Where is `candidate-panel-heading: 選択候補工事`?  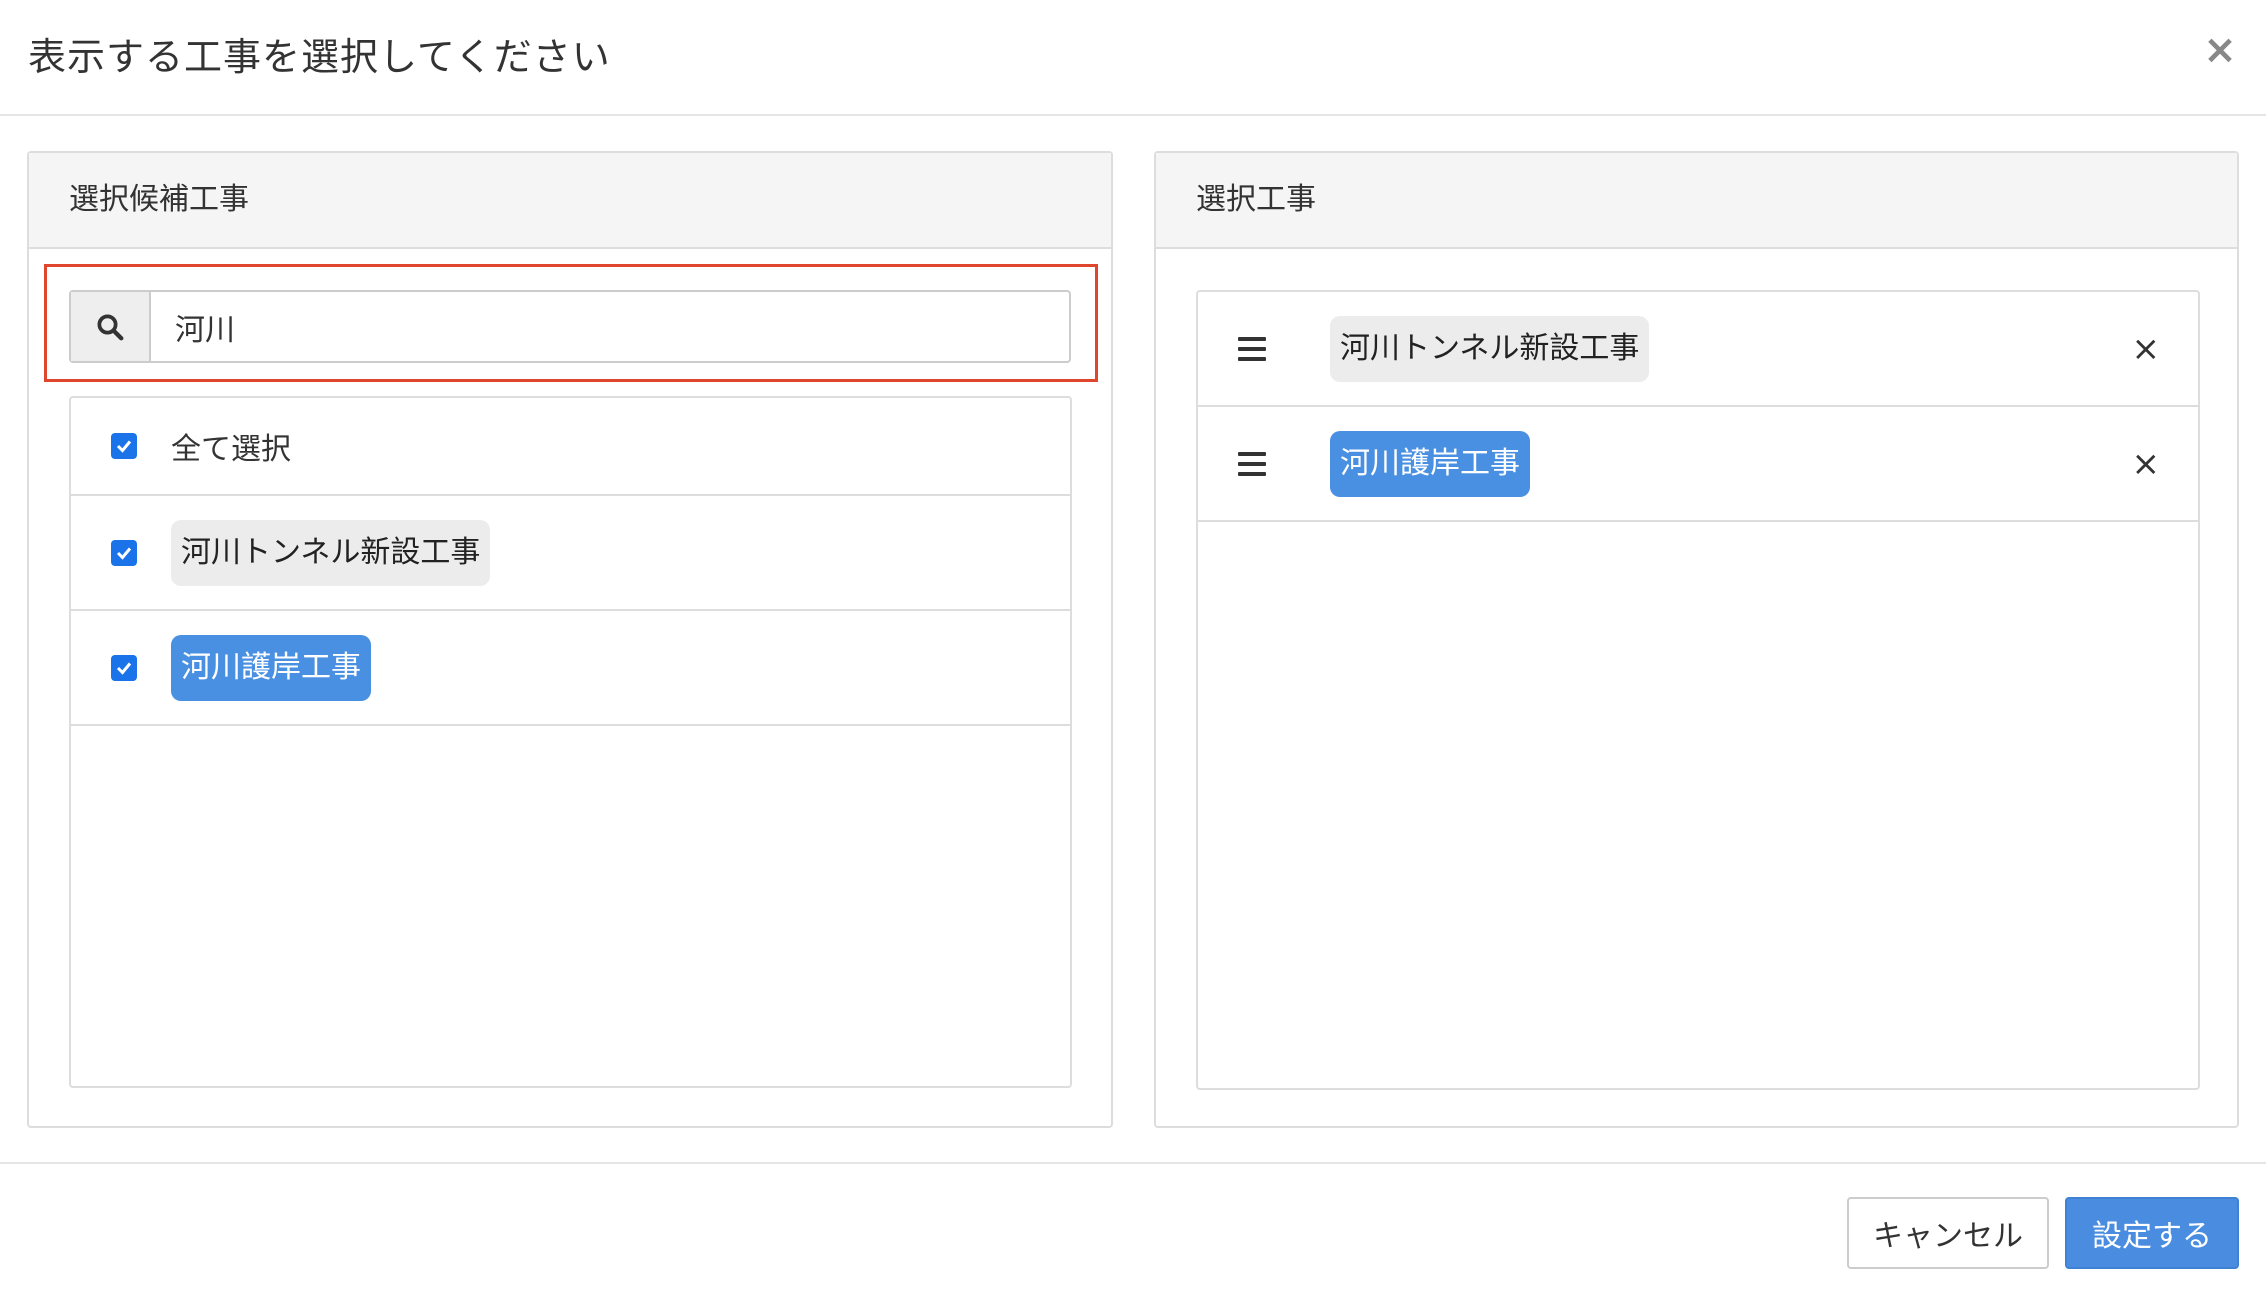 candidate-panel-heading: 選択候補工事 is located at coordinates (570, 201).